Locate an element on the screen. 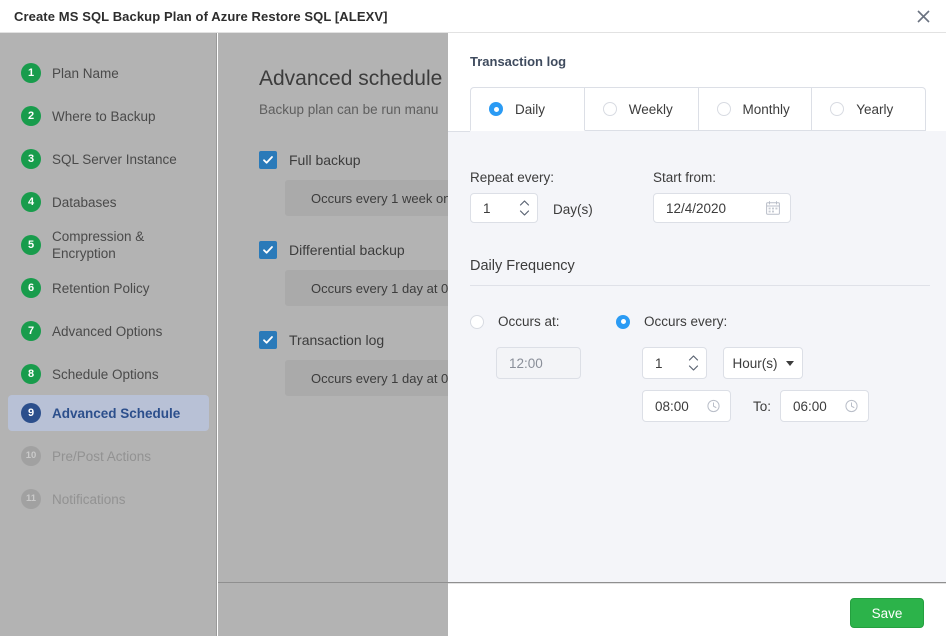  sidebar-item-label: SQL Server Instance is located at coordinates (114, 159).